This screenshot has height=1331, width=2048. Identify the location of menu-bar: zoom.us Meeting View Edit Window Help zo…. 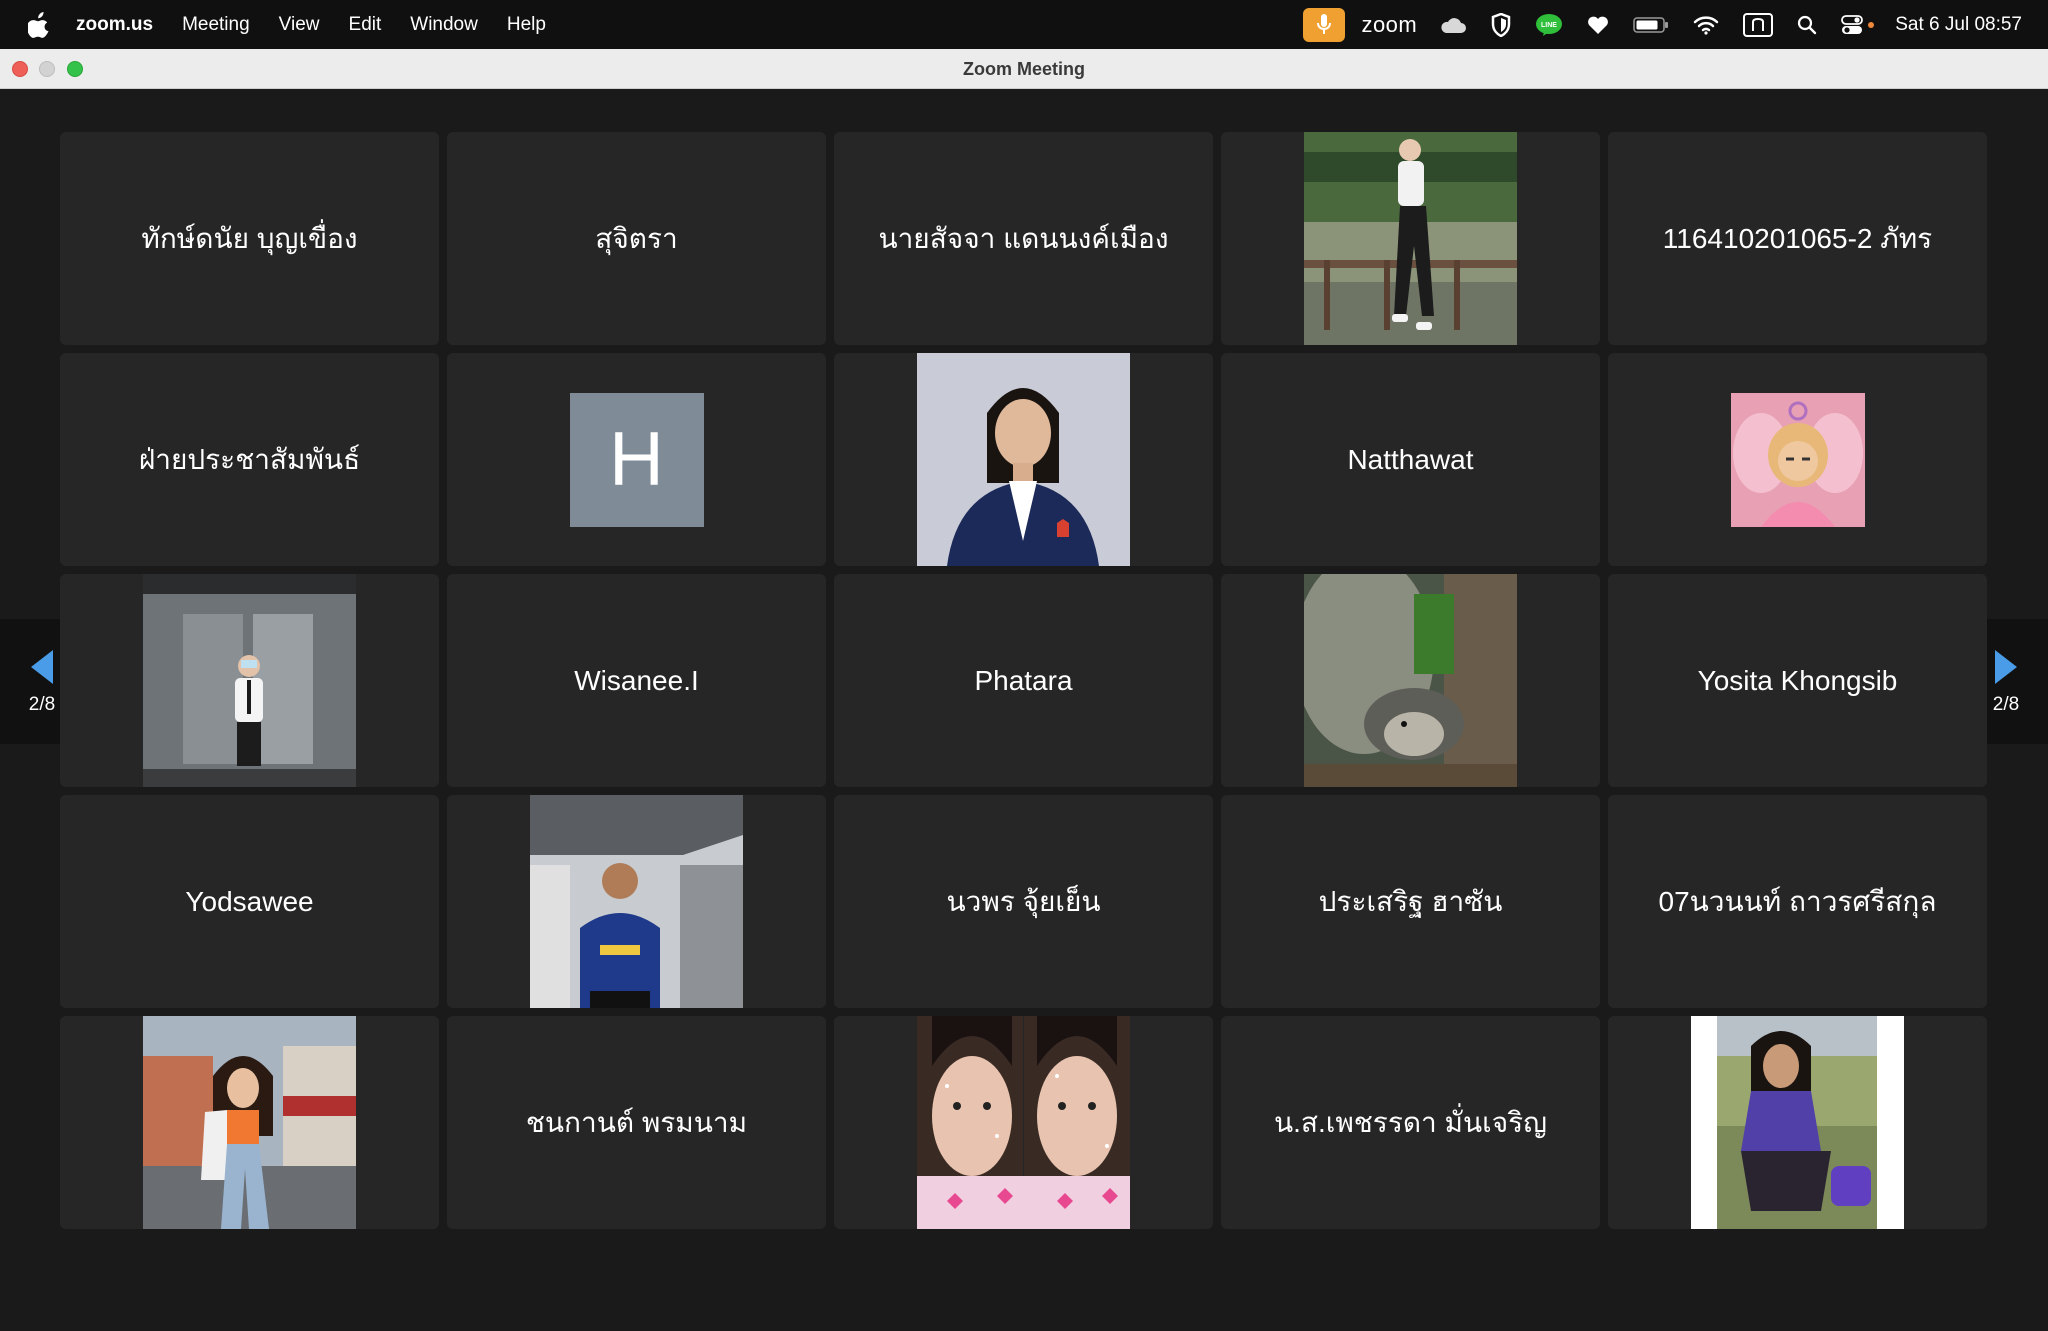
(1024, 24).